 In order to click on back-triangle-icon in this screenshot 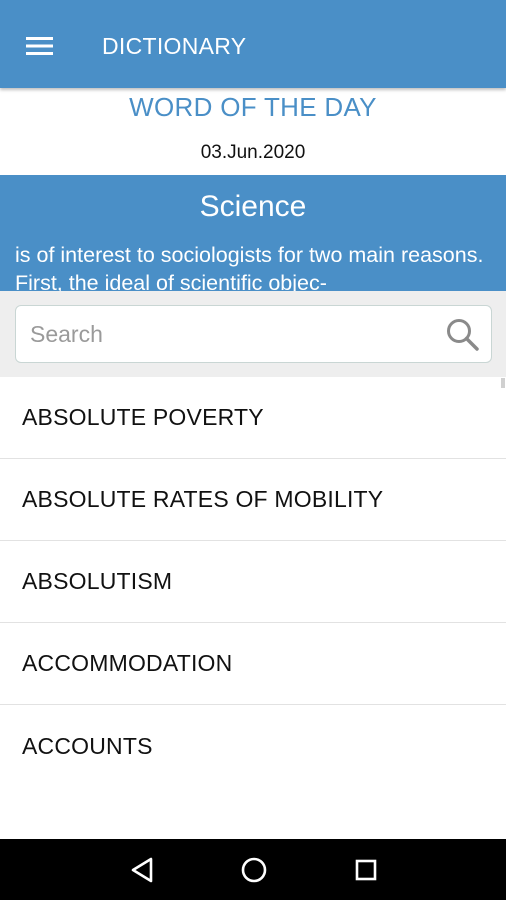, I will do `click(142, 870)`.